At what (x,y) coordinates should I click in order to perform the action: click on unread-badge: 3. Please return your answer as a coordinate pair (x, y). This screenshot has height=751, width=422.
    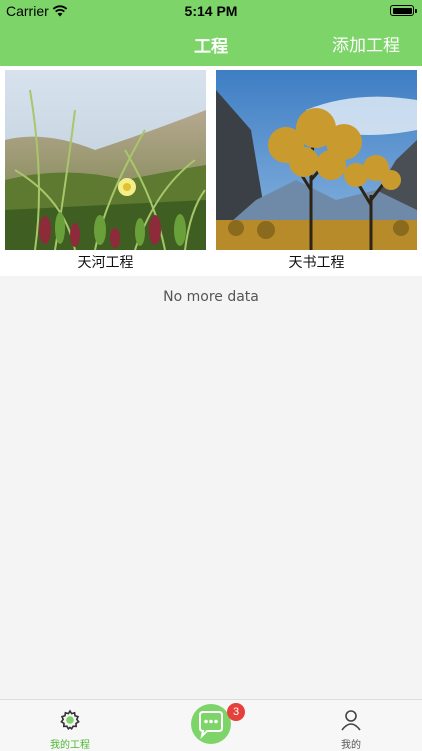
    Looking at the image, I should click on (236, 712).